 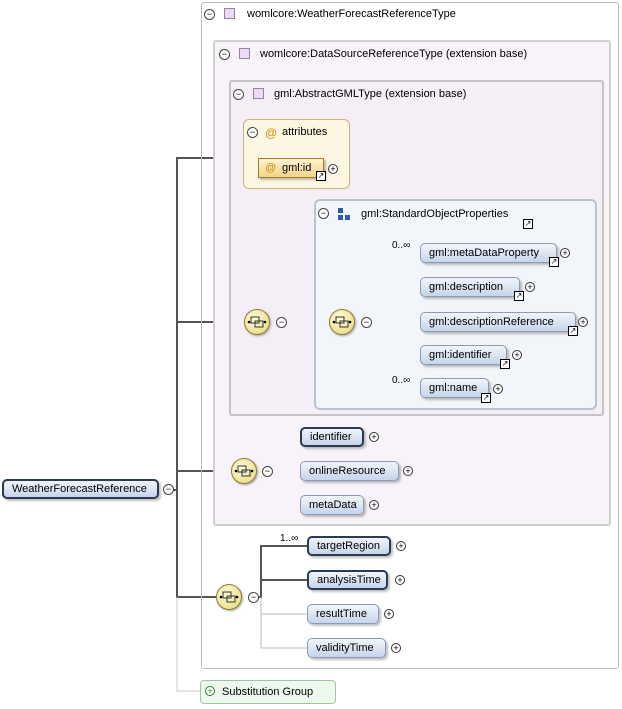 What do you see at coordinates (344, 214) in the screenshot?
I see `group-icon` at bounding box center [344, 214].